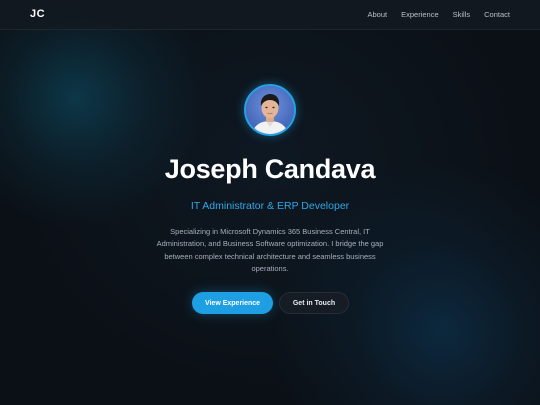 Image resolution: width=540 pixels, height=405 pixels. I want to click on avatar, so click(270, 110).